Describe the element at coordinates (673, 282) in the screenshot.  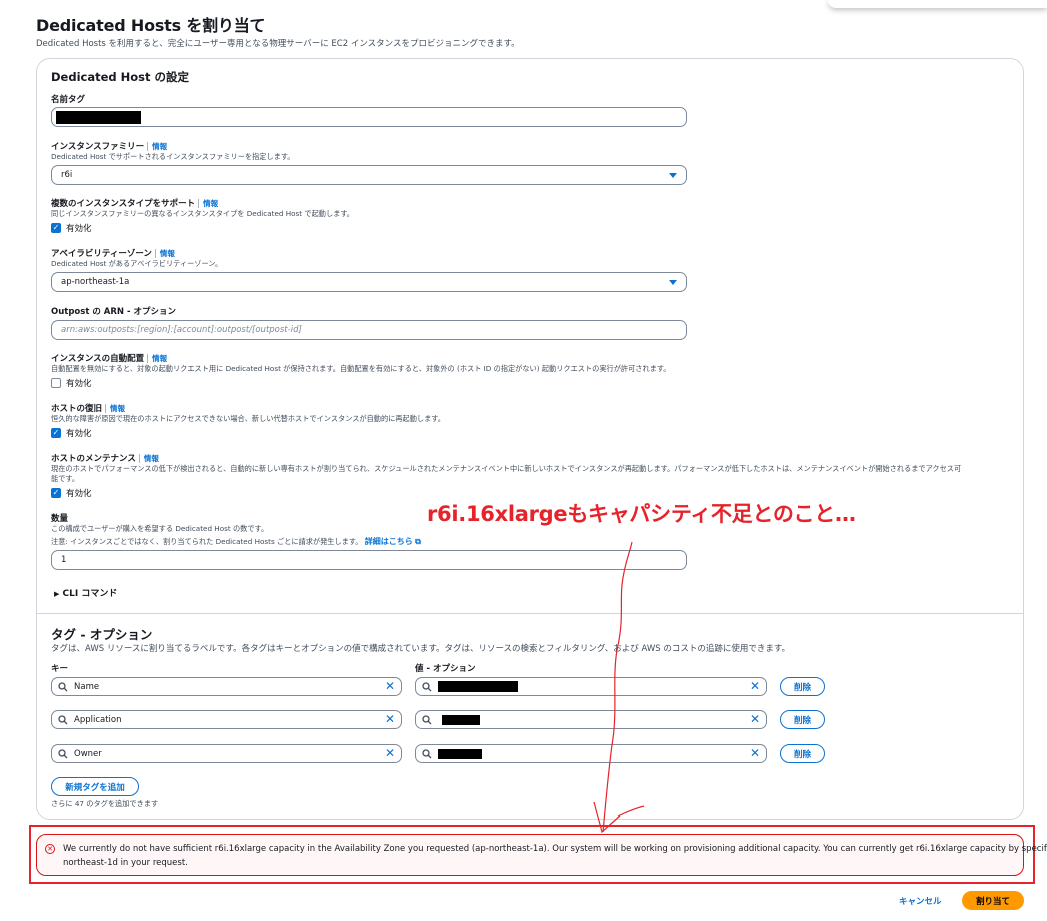
I see `caret-down-icon` at that location.